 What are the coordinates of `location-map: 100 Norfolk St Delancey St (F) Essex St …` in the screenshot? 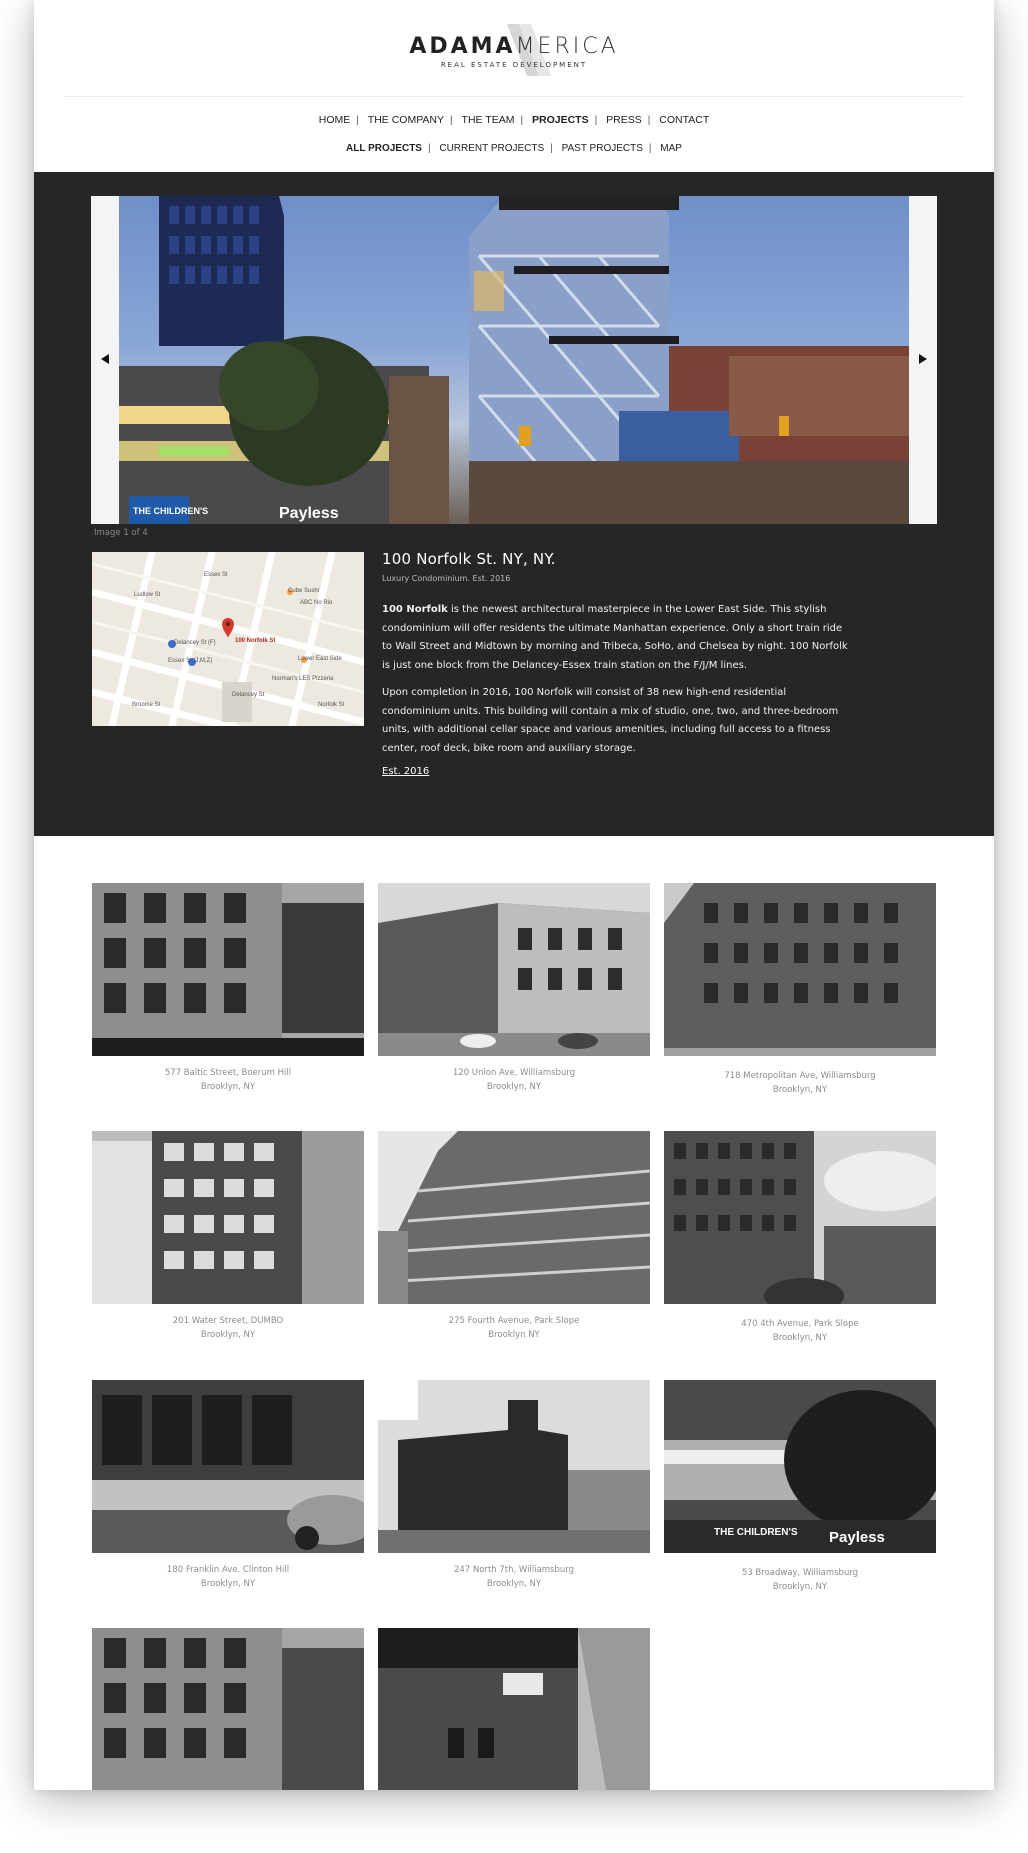 It's located at (228, 639).